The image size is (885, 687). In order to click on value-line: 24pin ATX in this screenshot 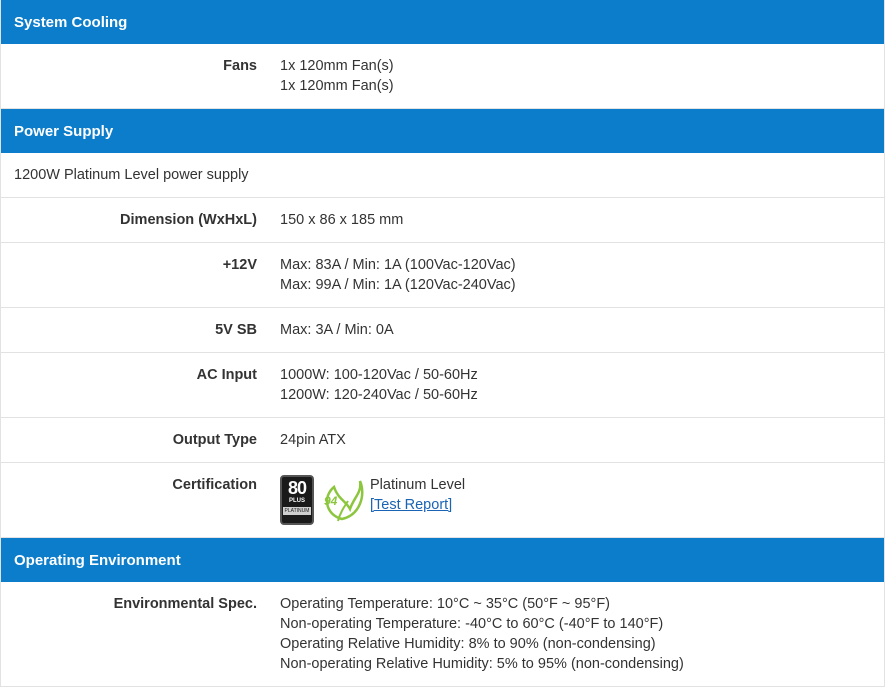, I will do `click(313, 440)`.